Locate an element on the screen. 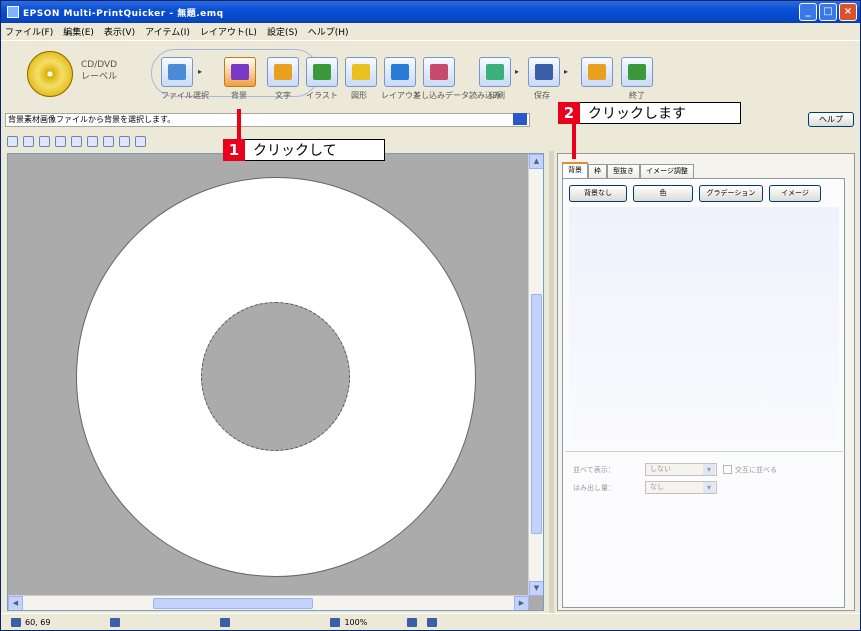 Image resolution: width=861 pixels, height=631 pixels. illustration-icon is located at coordinates (322, 72).